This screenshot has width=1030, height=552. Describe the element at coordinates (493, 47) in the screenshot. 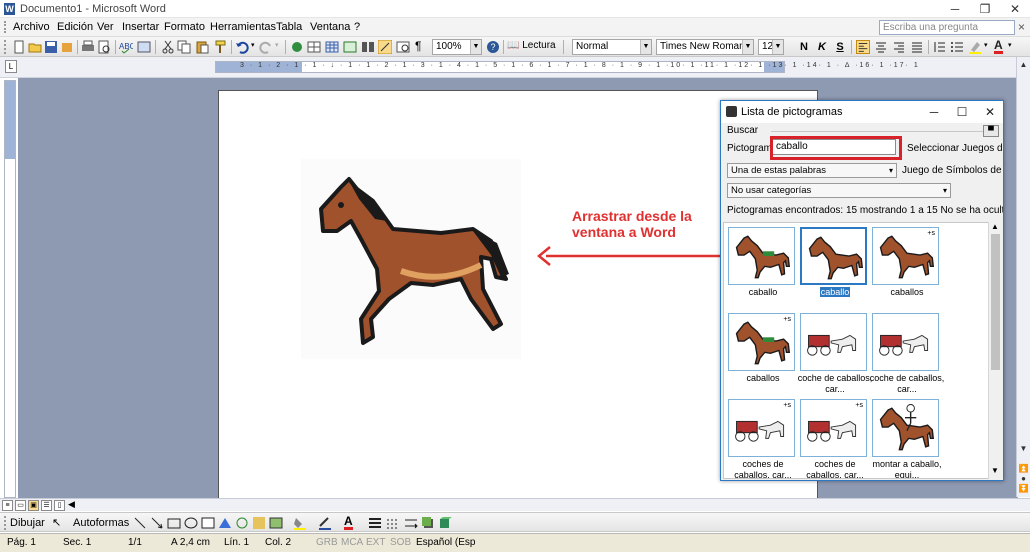

I see `help-icon: ?` at that location.